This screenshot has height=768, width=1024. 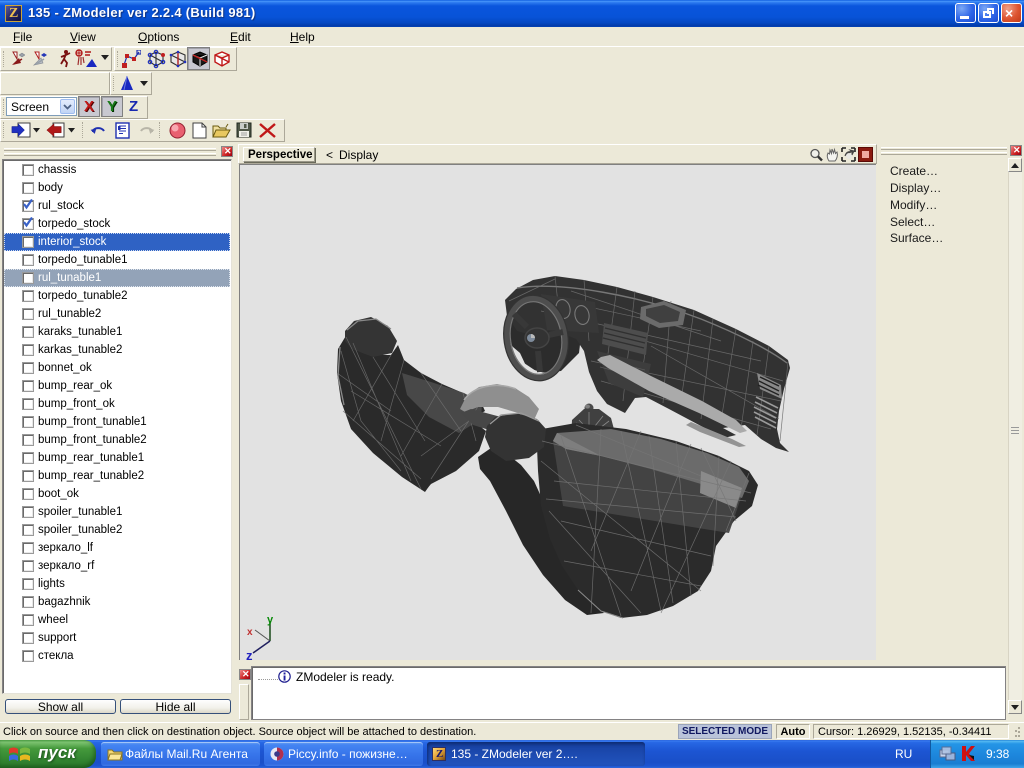 What do you see at coordinates (250, 632) in the screenshot?
I see `svg-text: x` at bounding box center [250, 632].